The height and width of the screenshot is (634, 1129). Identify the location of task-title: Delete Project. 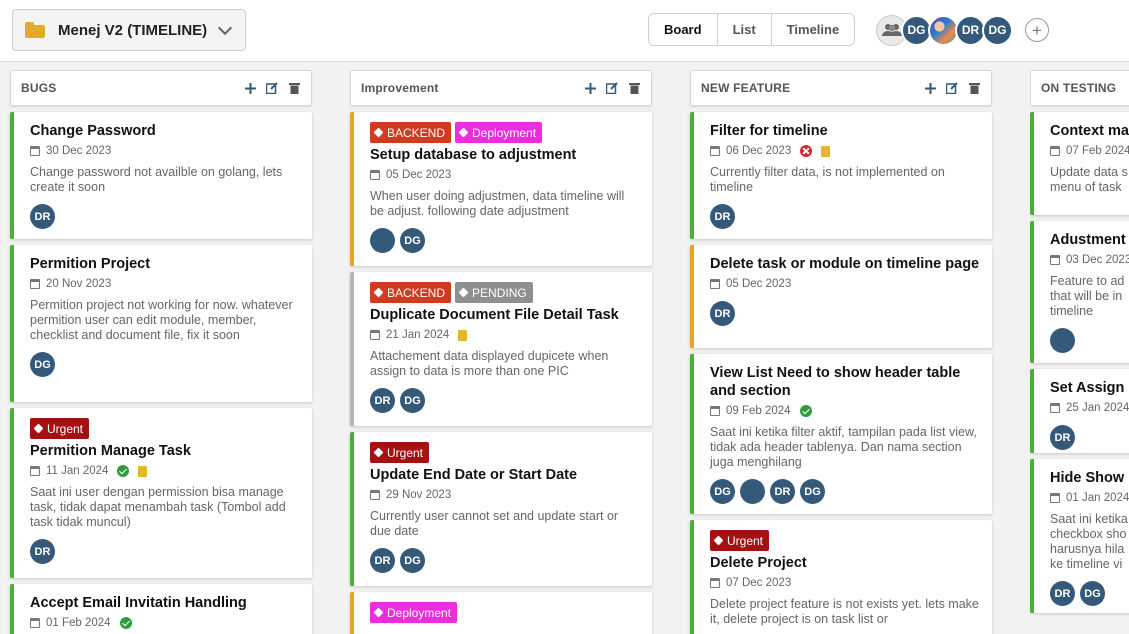
(758, 563).